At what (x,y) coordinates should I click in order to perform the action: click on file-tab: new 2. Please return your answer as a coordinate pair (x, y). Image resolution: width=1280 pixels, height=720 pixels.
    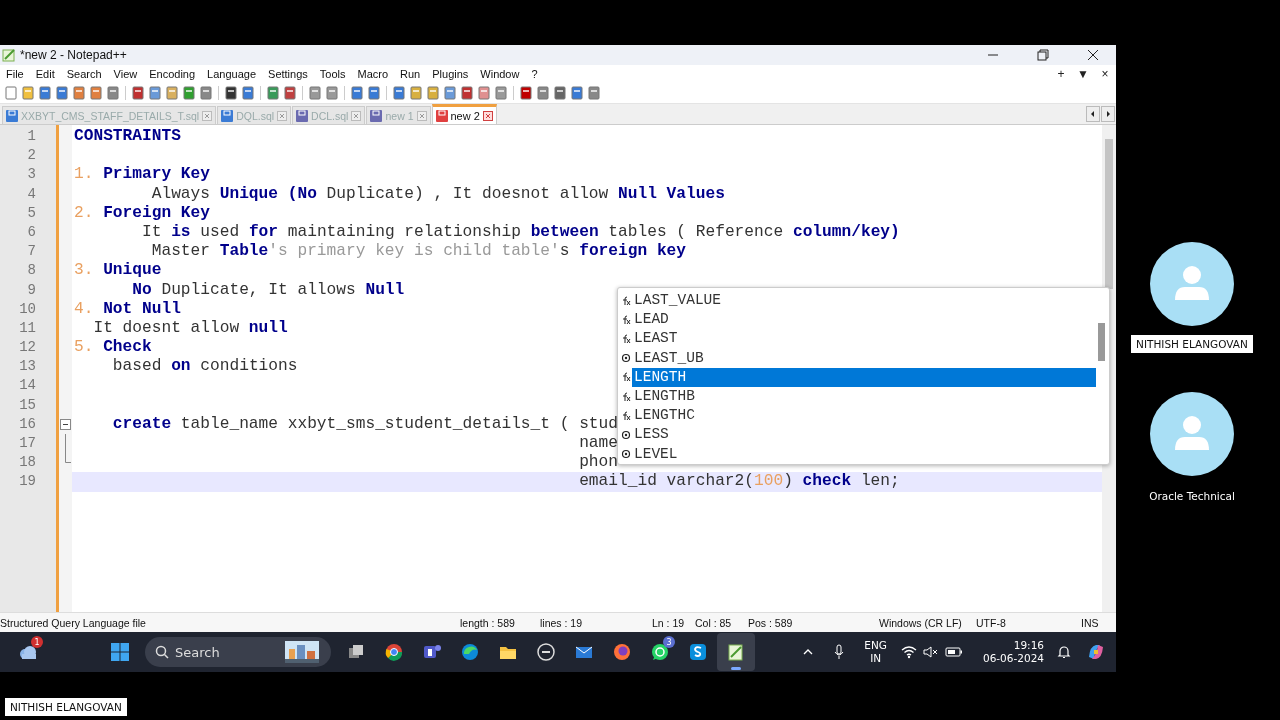
    Looking at the image, I should click on (464, 114).